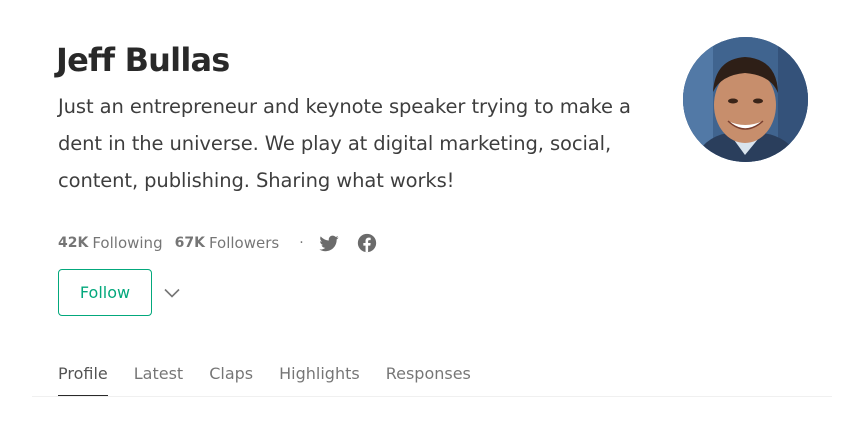 The image size is (845, 428). I want to click on follow-row: Follow, so click(121, 292).